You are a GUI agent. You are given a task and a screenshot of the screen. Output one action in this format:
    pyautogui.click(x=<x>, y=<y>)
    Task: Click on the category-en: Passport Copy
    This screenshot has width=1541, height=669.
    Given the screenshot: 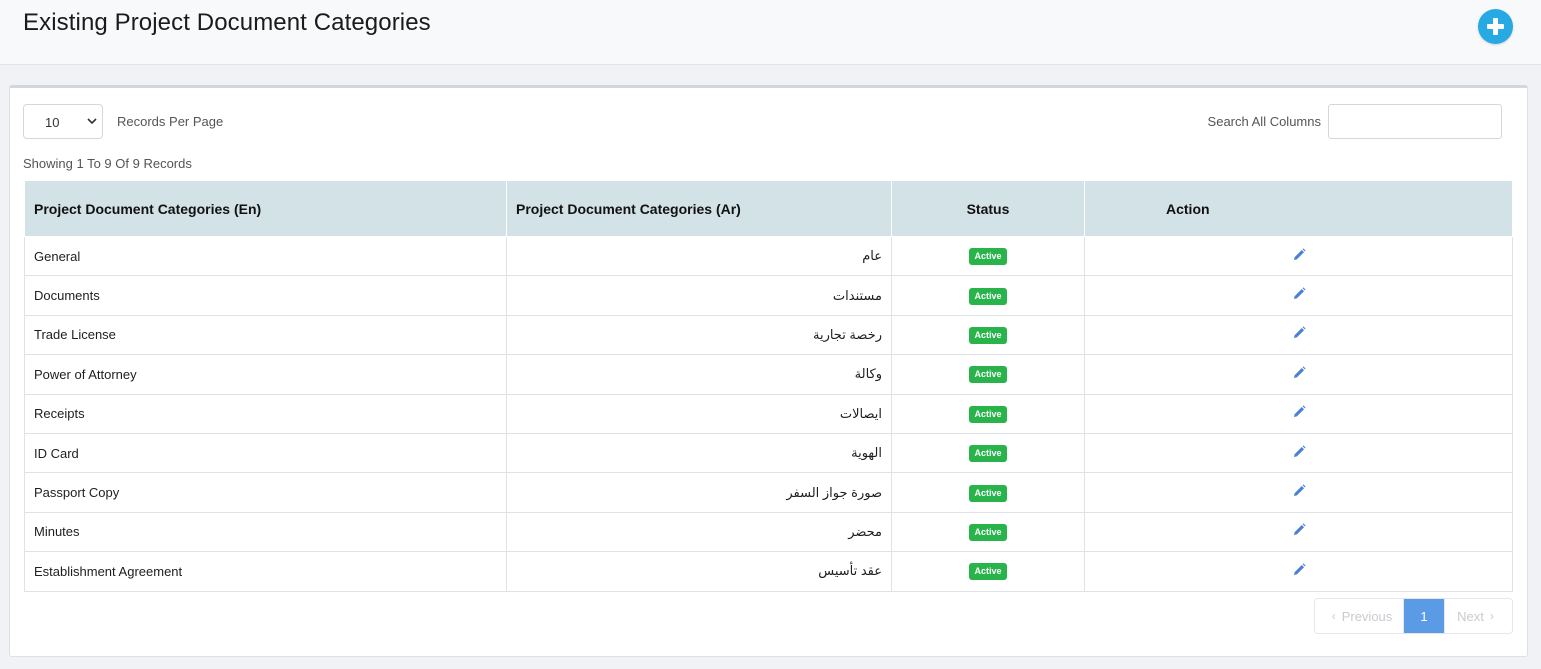 What is the action you would take?
    pyautogui.click(x=77, y=493)
    